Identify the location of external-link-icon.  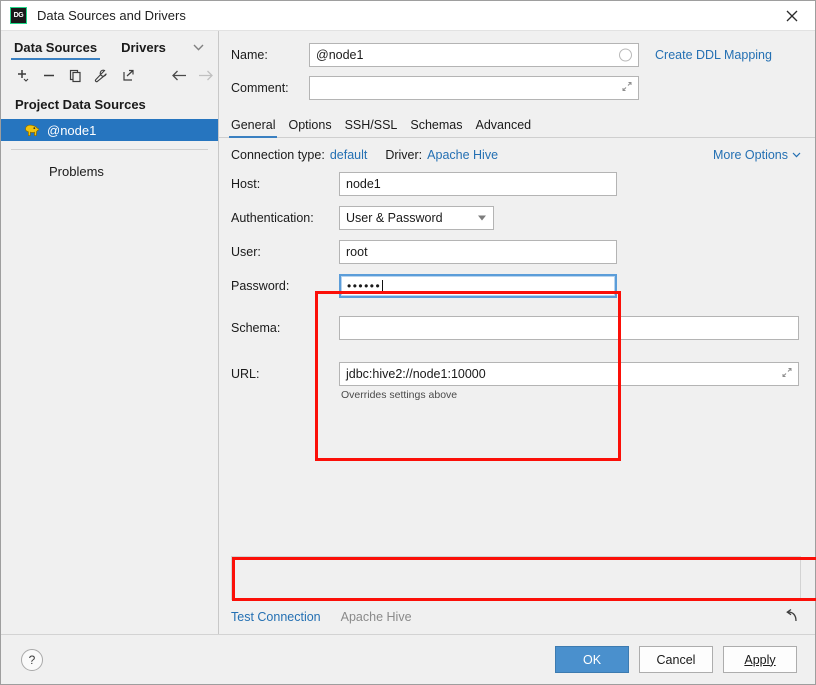
(128, 75).